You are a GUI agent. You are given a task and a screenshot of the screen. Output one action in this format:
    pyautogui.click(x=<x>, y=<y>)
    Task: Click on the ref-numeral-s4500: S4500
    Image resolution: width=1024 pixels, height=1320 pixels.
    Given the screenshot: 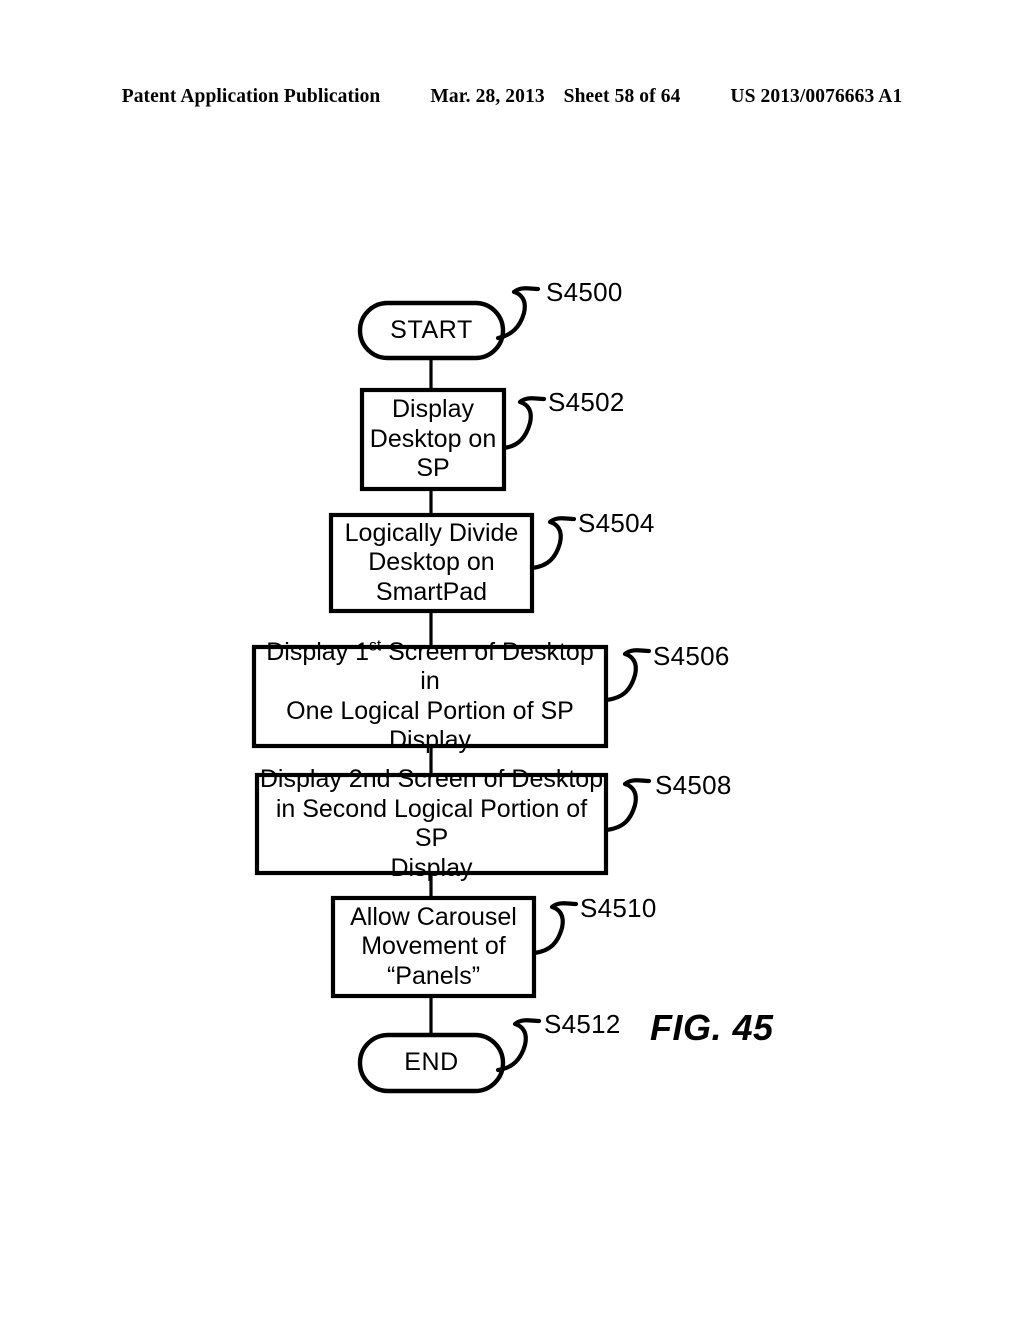 What is the action you would take?
    pyautogui.click(x=584, y=292)
    